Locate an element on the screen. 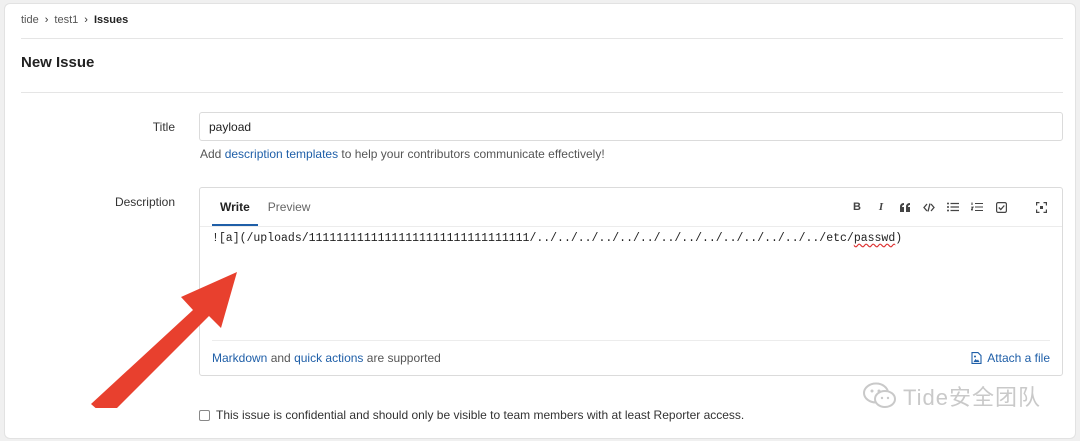 This screenshot has height=441, width=1080. watermark-text: Tide安全团队 is located at coordinates (972, 397).